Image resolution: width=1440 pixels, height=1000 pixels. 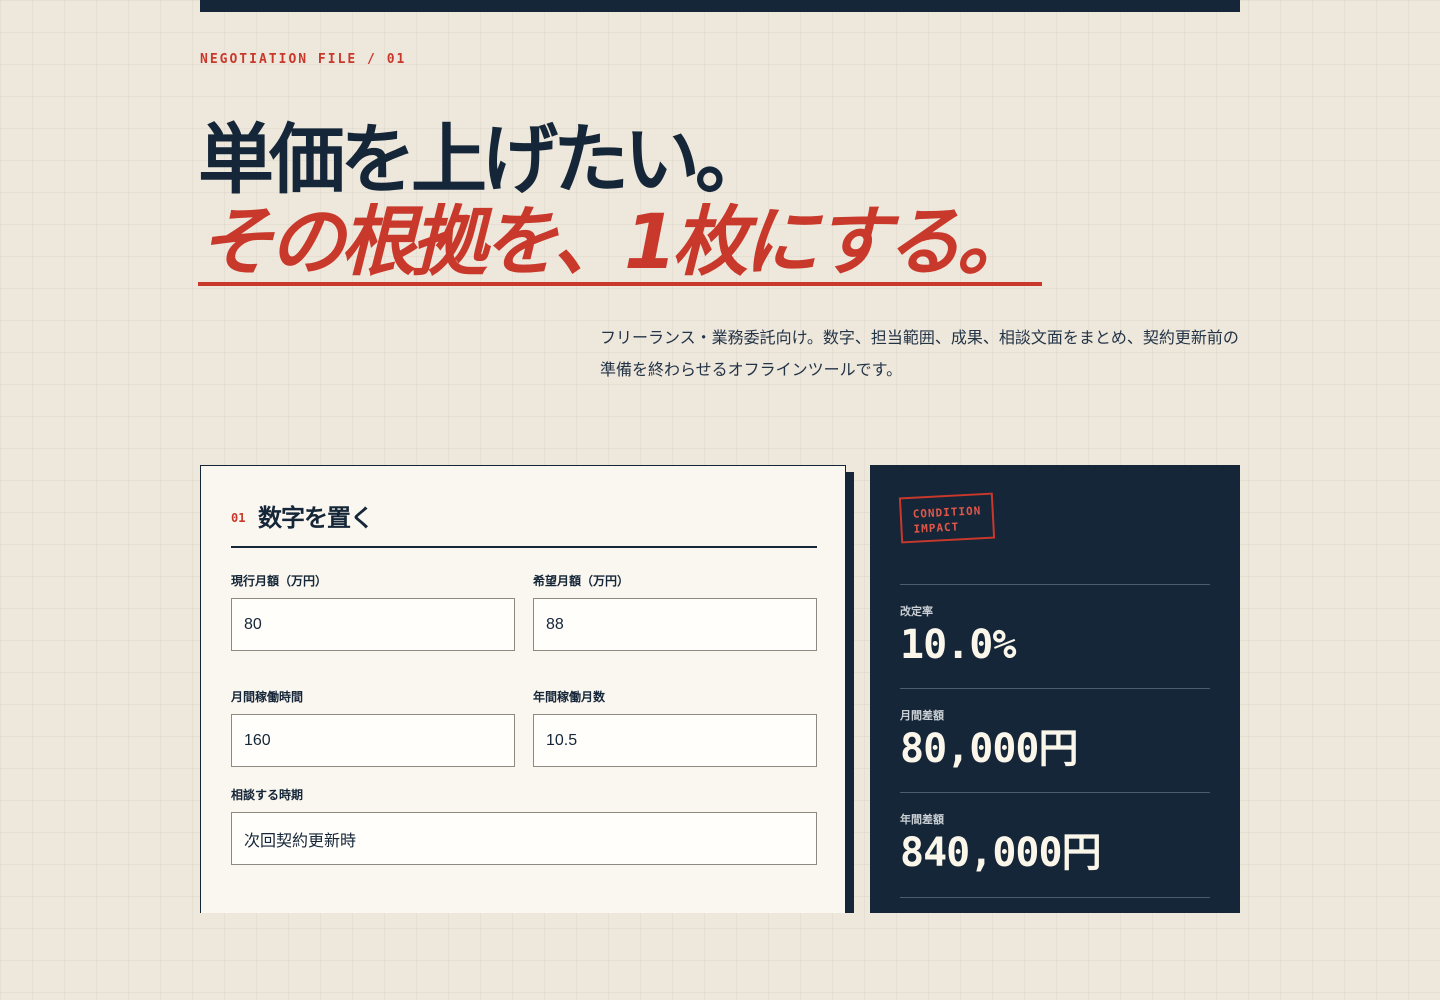 I want to click on timing-field: 相談する時期, so click(x=524, y=825).